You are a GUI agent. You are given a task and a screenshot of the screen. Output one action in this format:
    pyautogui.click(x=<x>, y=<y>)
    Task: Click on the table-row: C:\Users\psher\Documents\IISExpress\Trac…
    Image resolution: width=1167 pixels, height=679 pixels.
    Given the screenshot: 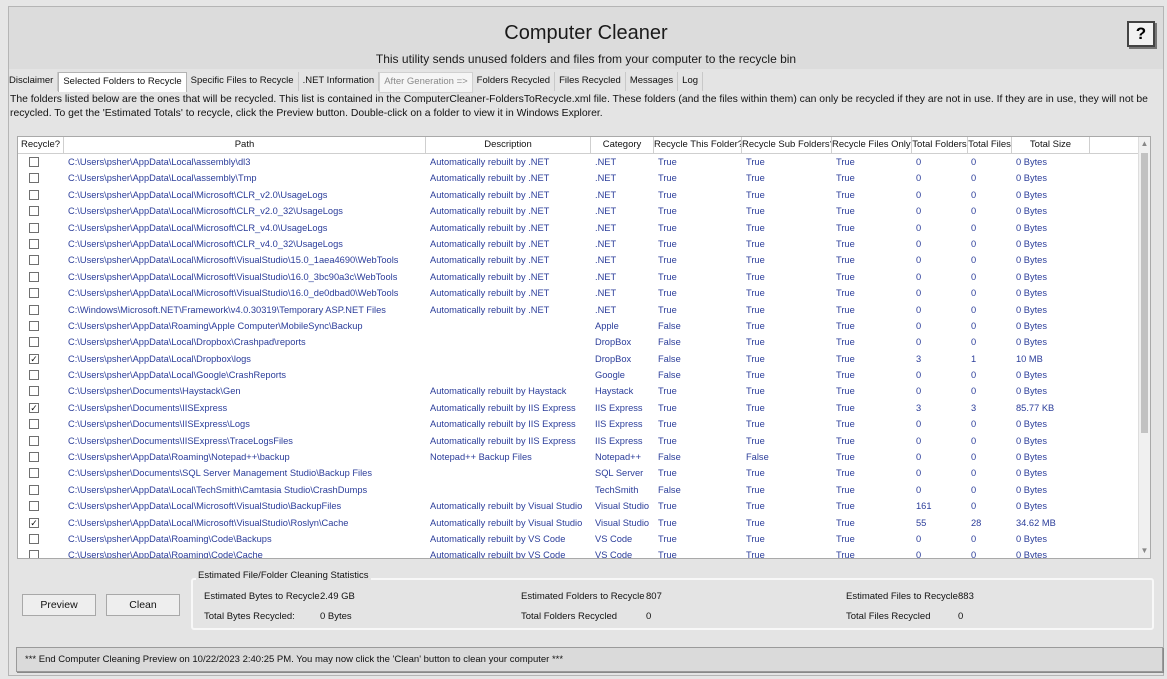 What is the action you would take?
    pyautogui.click(x=578, y=441)
    